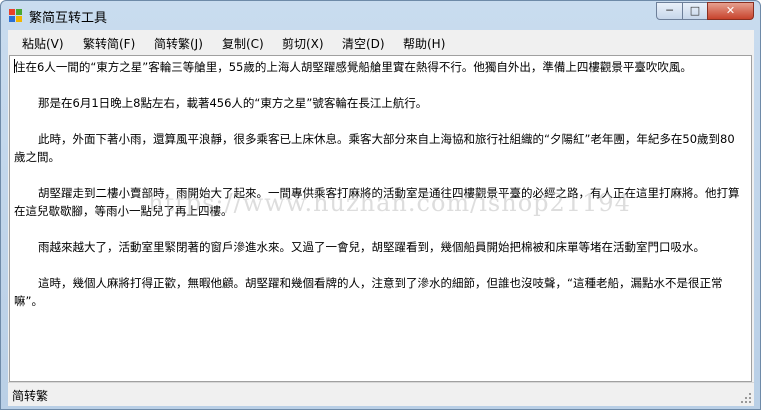  Describe the element at coordinates (381, 394) in the screenshot. I see `status-bar: 简转繁` at that location.